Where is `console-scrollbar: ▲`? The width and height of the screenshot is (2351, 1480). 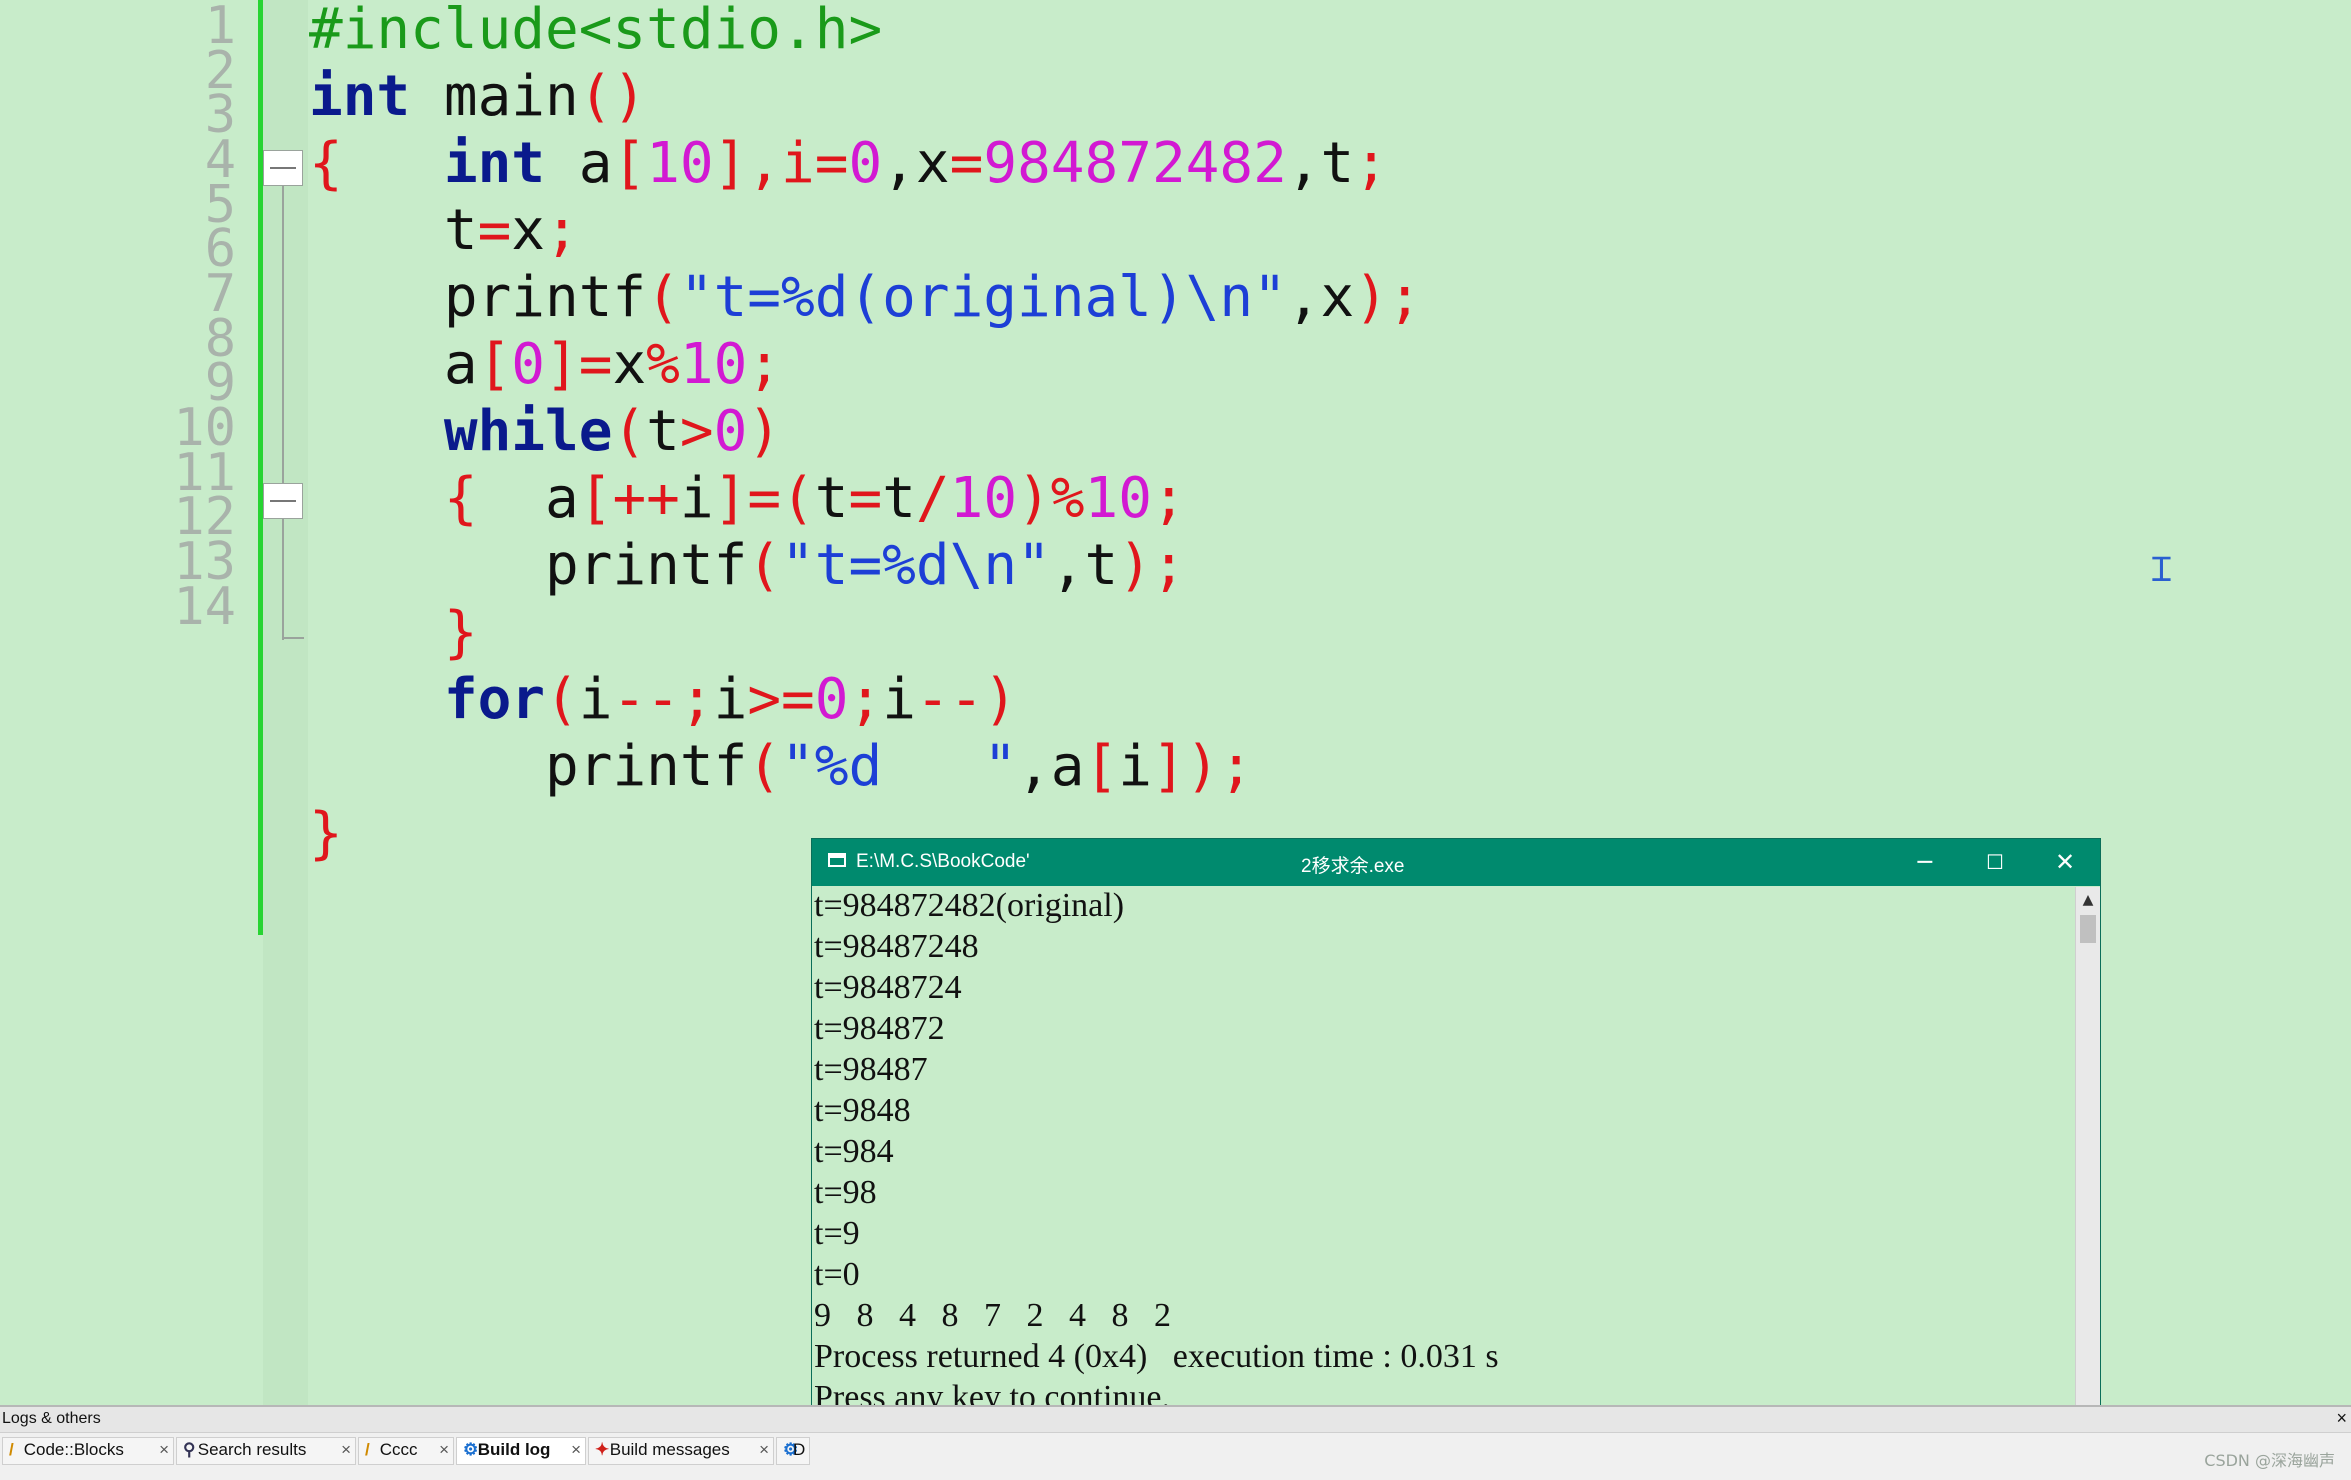
console-scrollbar: ▲ is located at coordinates (2087, 1182).